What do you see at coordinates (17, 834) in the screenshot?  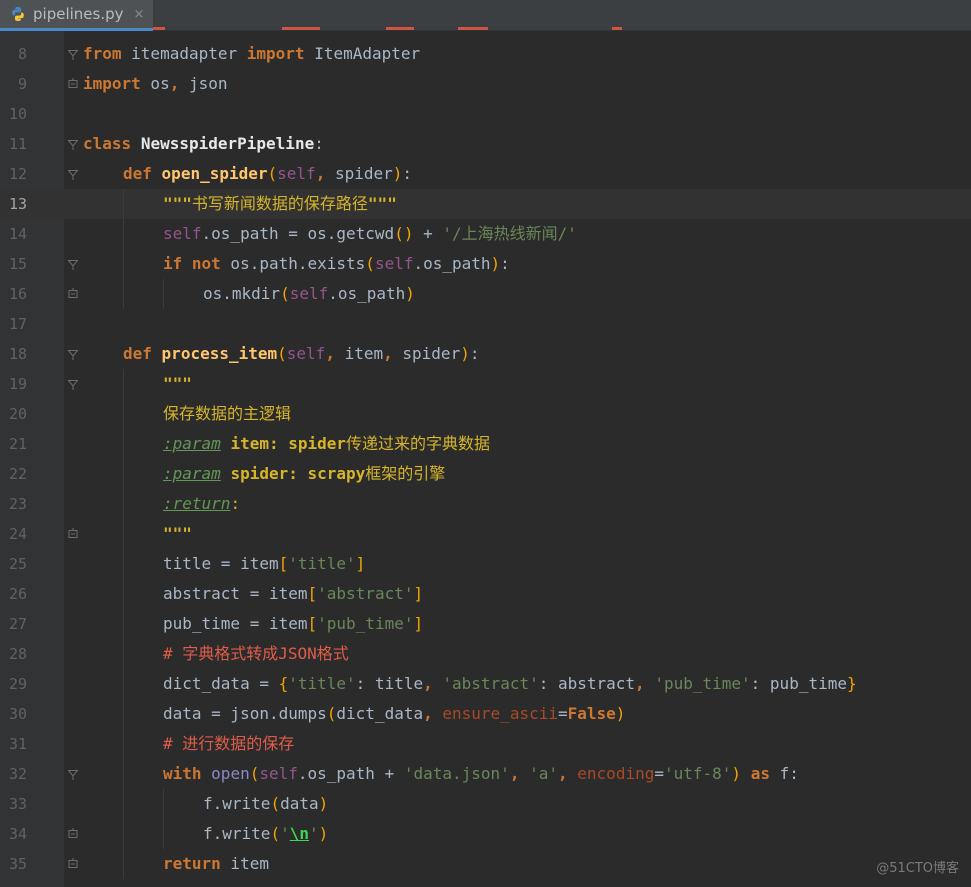 I see `line-number: 34` at bounding box center [17, 834].